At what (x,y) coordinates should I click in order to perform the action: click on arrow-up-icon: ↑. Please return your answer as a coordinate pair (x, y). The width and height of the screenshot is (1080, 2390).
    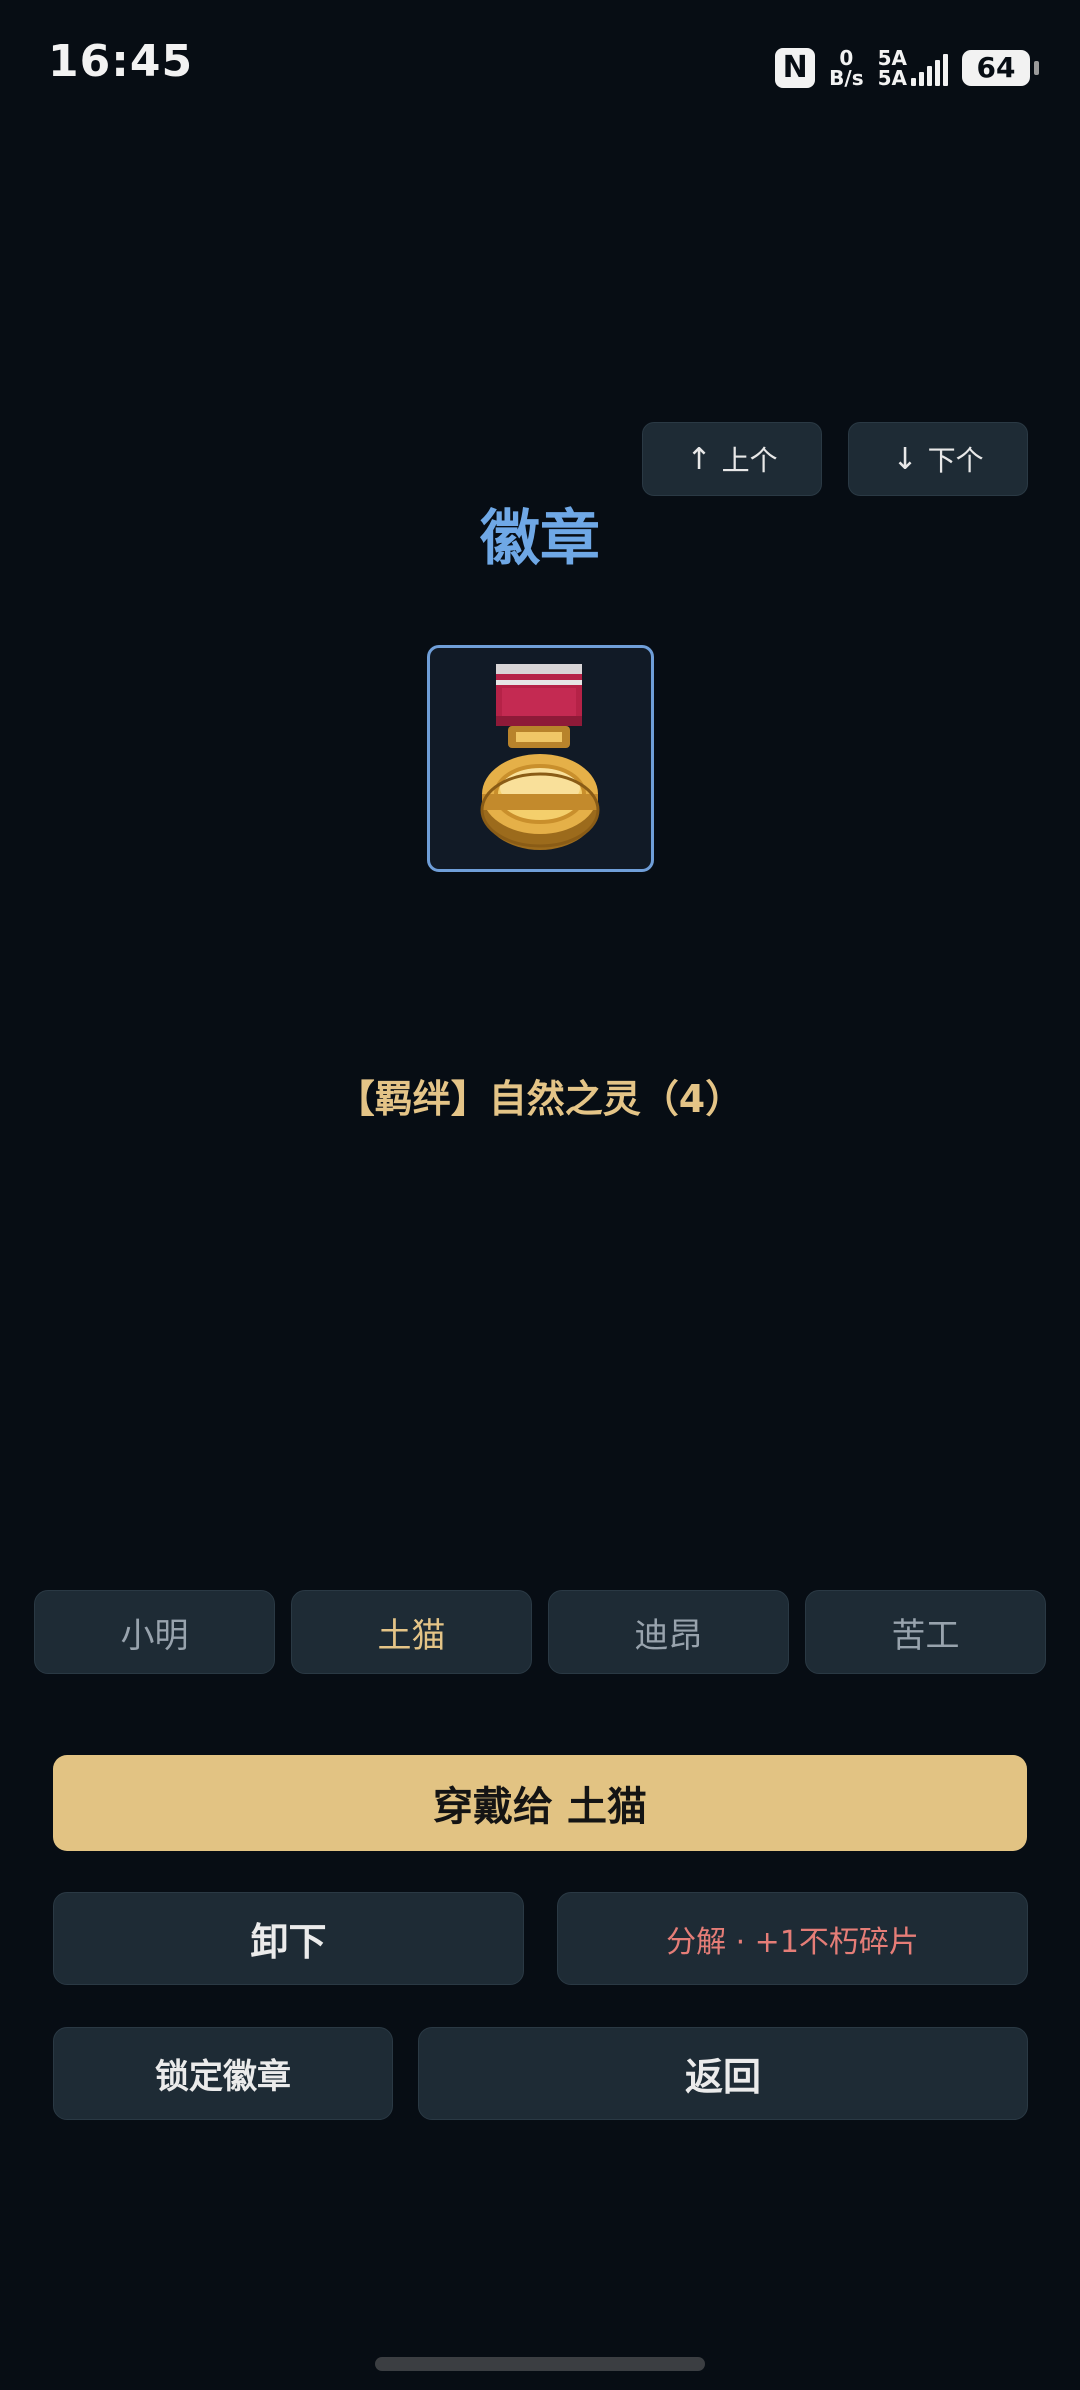
    Looking at the image, I should click on (699, 459).